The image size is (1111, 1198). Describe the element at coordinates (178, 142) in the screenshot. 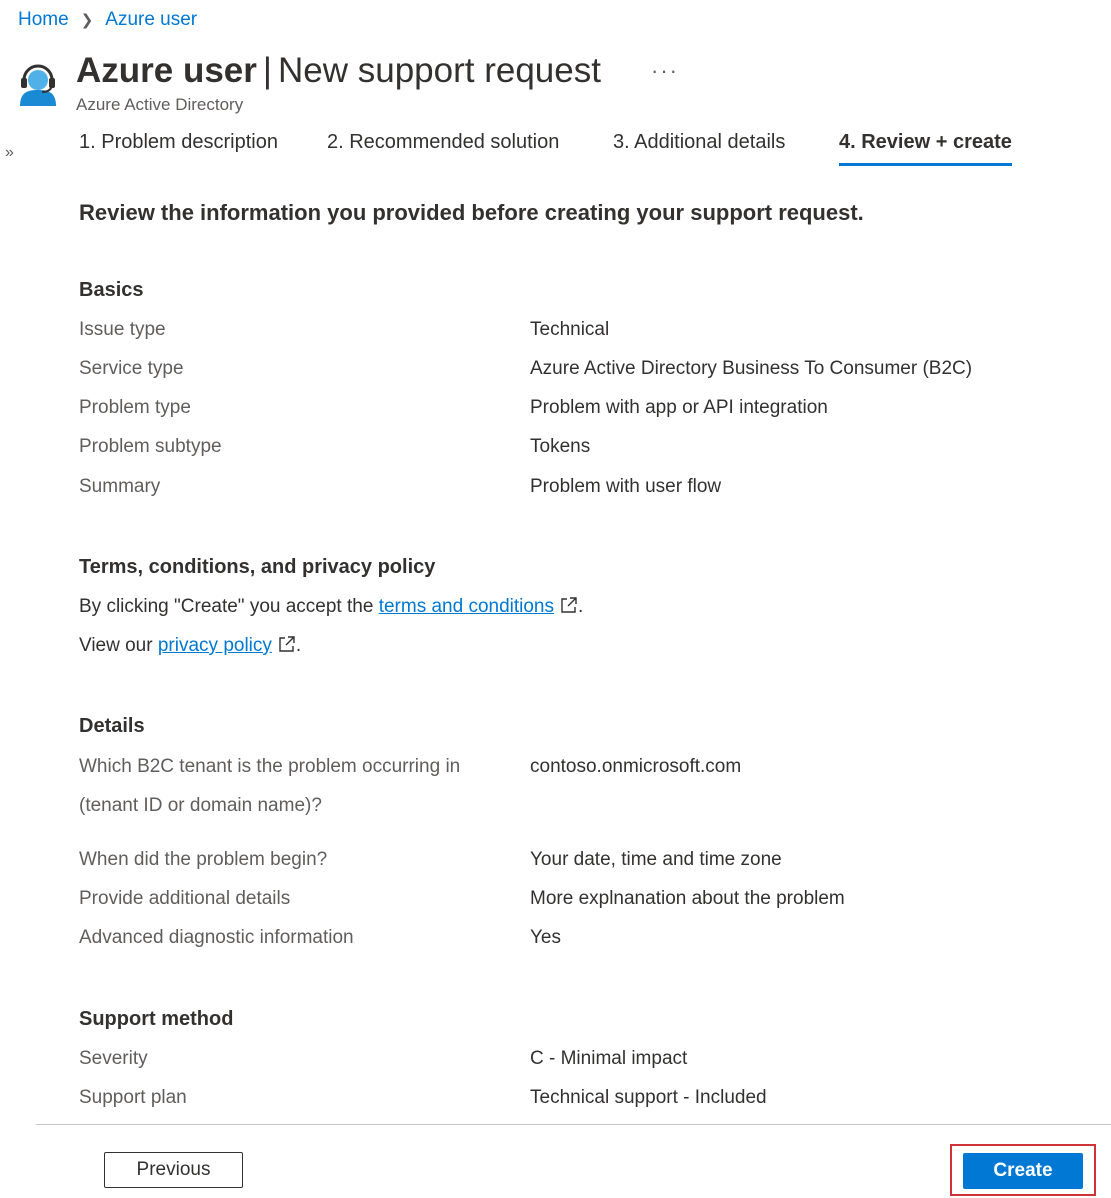

I see `tab-label: 1. Problem description` at that location.